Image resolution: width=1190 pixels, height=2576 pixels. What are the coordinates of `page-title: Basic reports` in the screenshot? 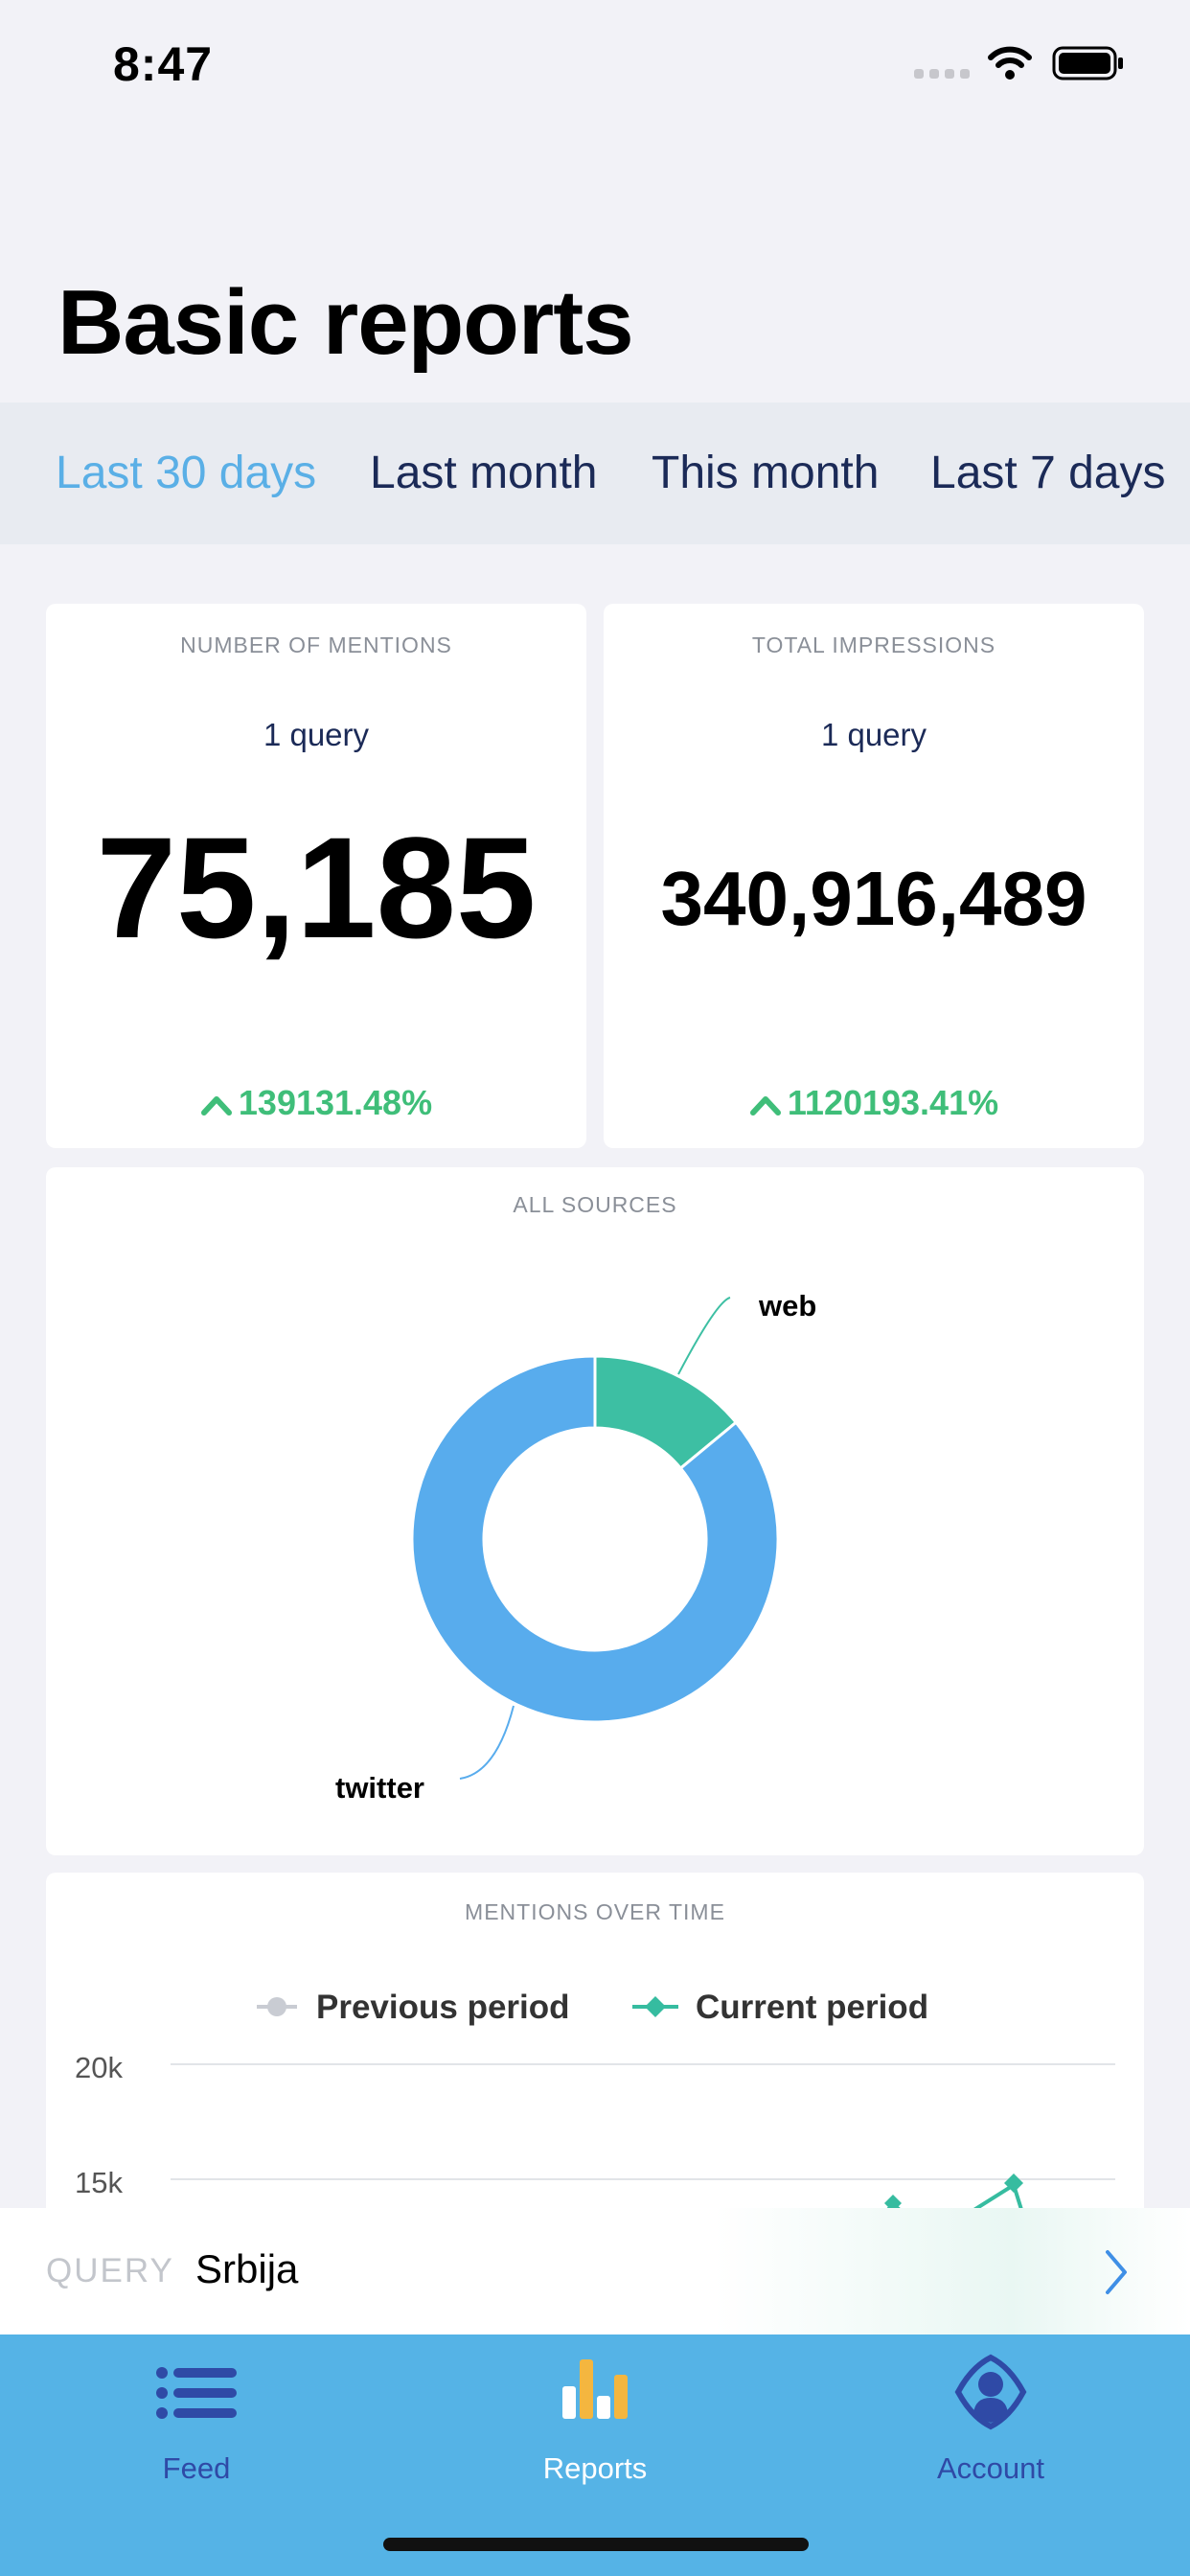 It's located at (346, 322).